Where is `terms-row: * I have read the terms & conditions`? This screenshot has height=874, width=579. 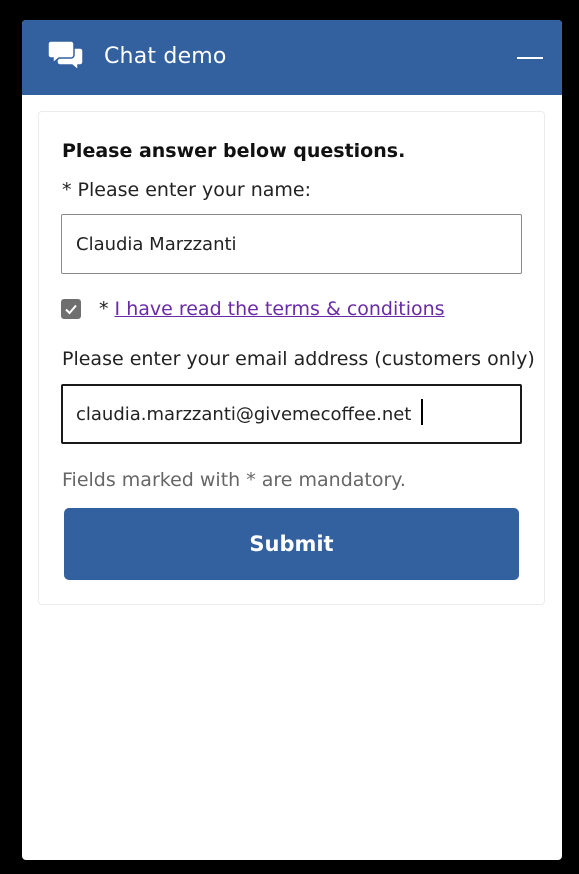
terms-row: * I have read the terms & conditions is located at coordinates (272, 309).